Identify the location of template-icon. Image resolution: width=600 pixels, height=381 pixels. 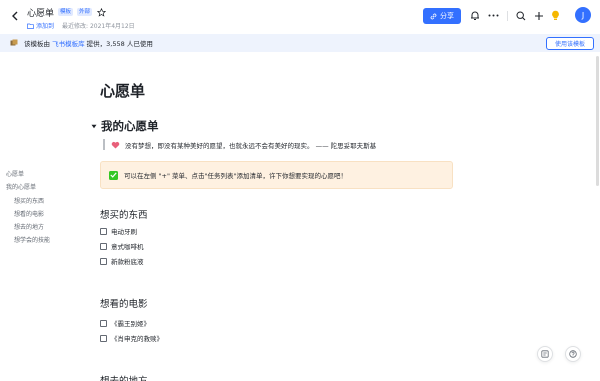
(14, 42).